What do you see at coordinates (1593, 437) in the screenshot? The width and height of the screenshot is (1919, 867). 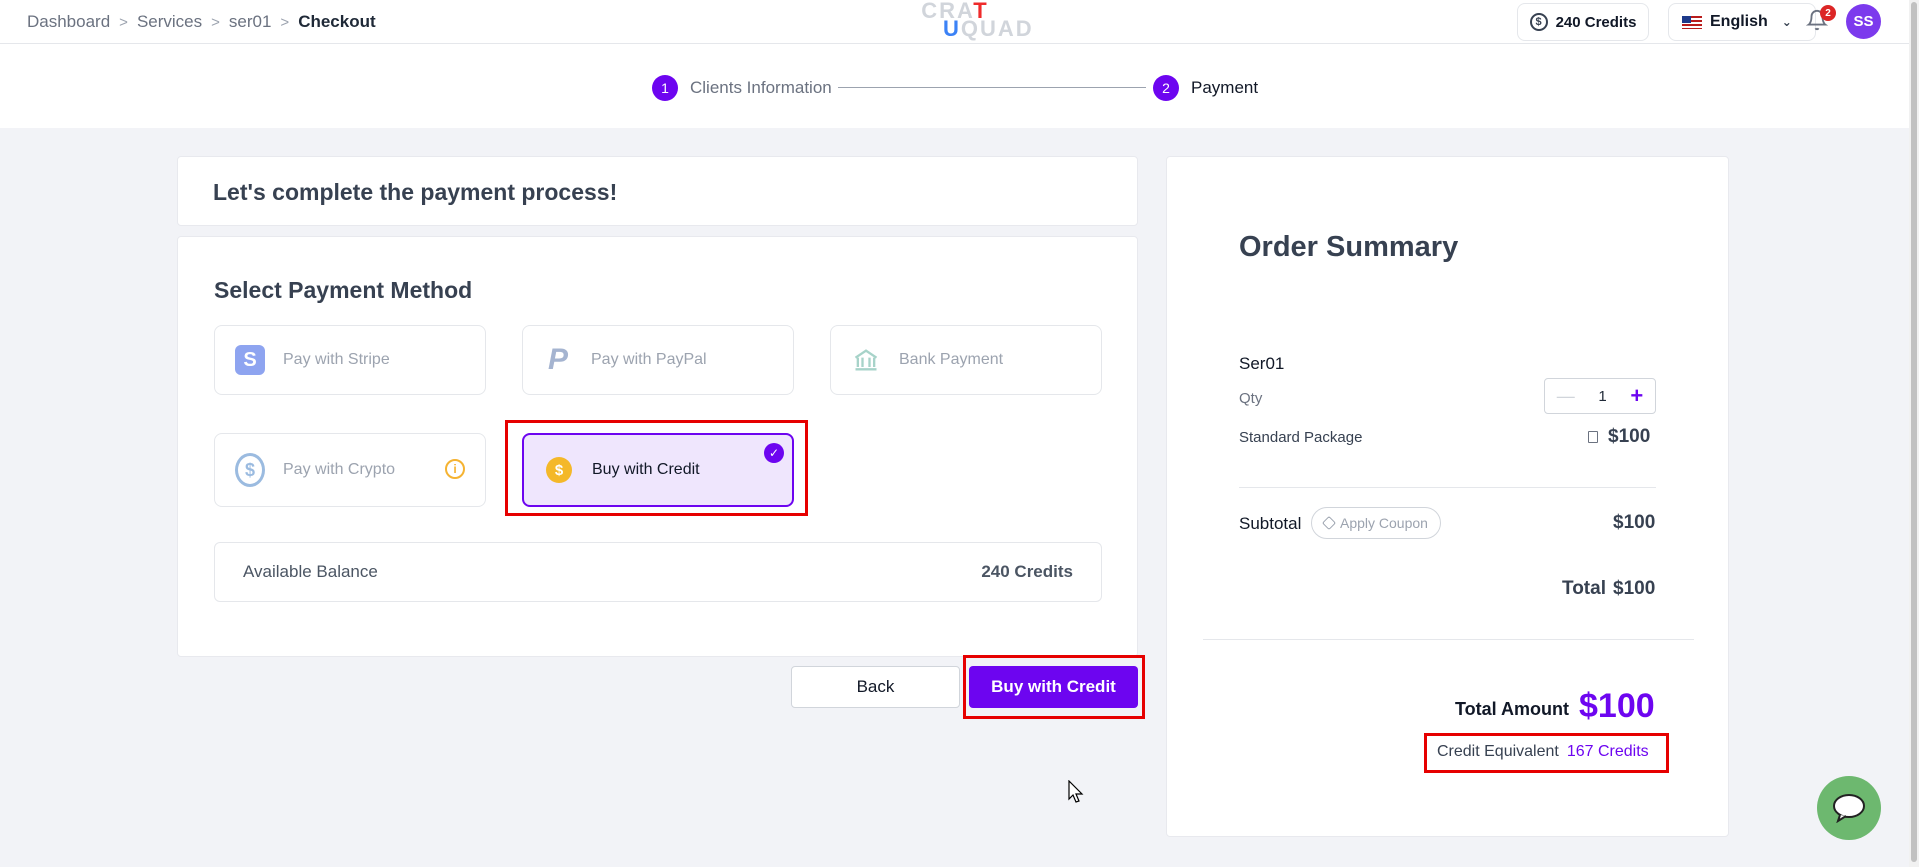 I see `document-icon` at bounding box center [1593, 437].